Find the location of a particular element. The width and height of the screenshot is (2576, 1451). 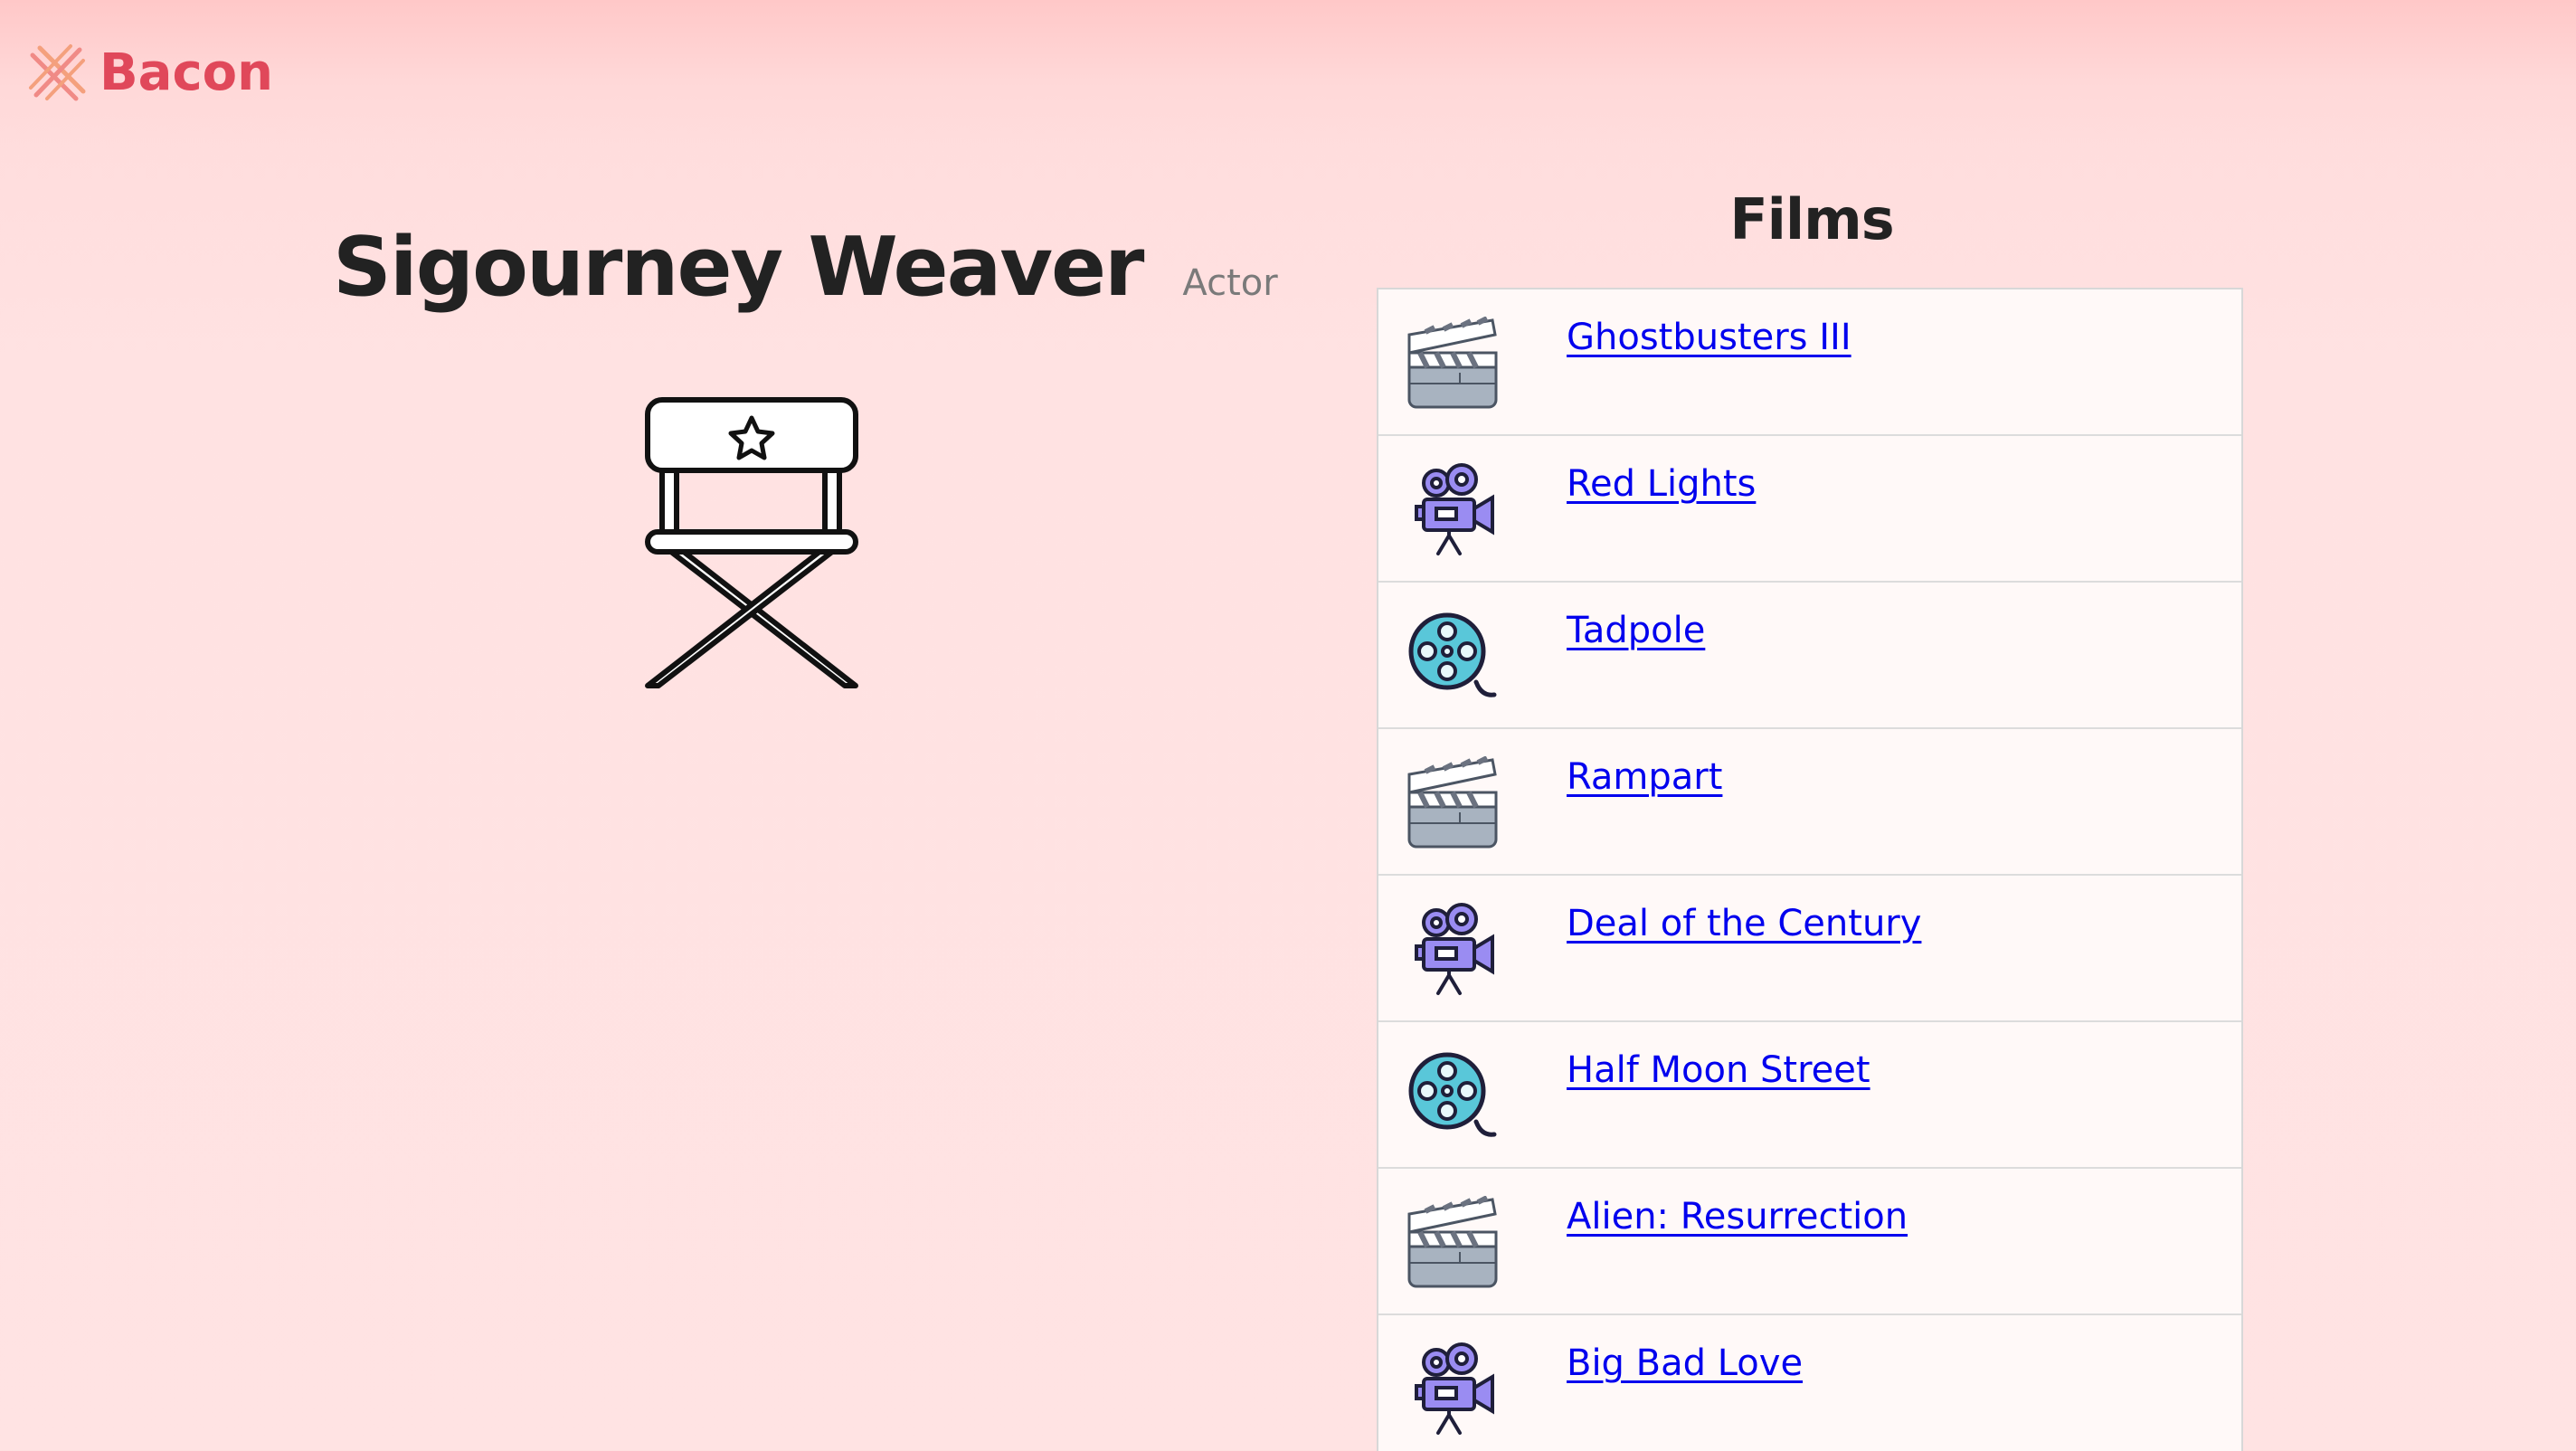

film-link: Alien: Resurrection is located at coordinates (1738, 1217).